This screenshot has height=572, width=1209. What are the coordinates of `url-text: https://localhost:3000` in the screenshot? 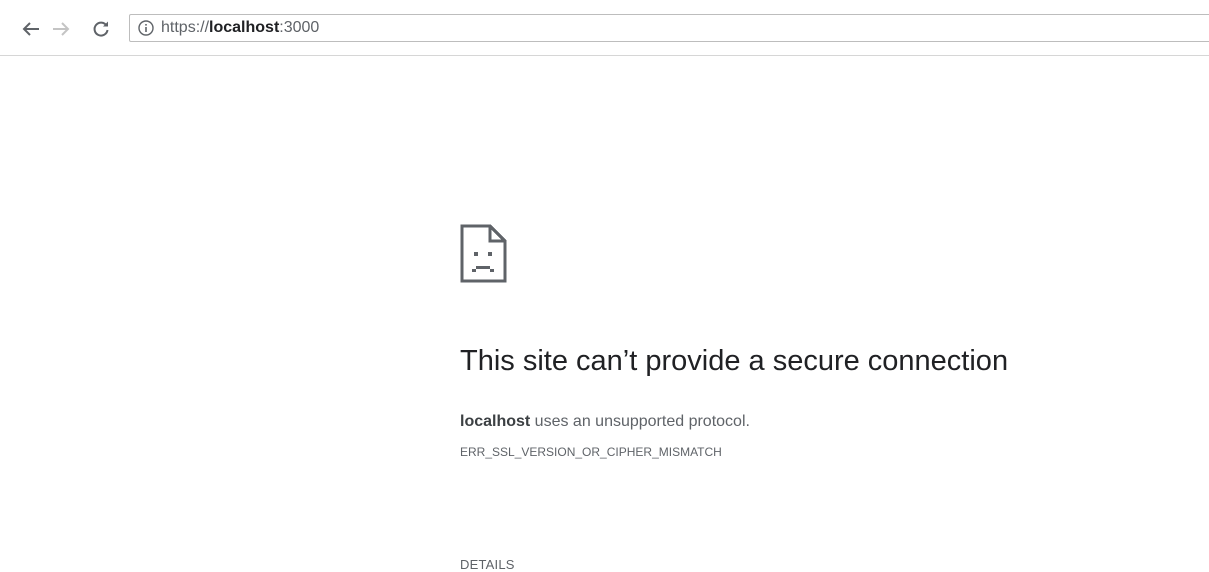 It's located at (240, 28).